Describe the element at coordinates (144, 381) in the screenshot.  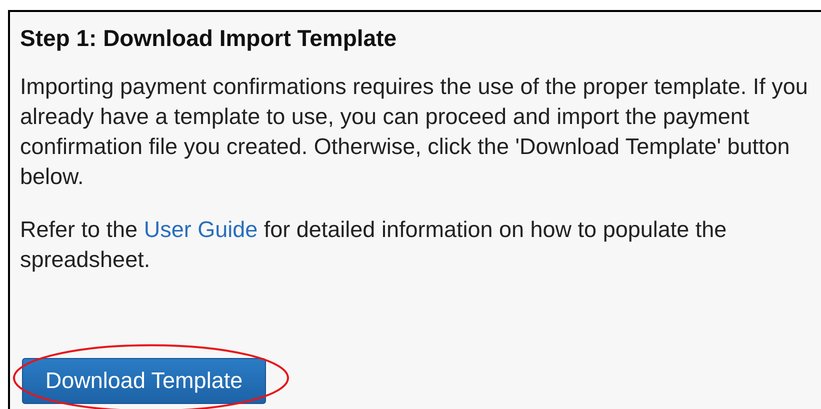
I see `download-template-button: Download Template` at that location.